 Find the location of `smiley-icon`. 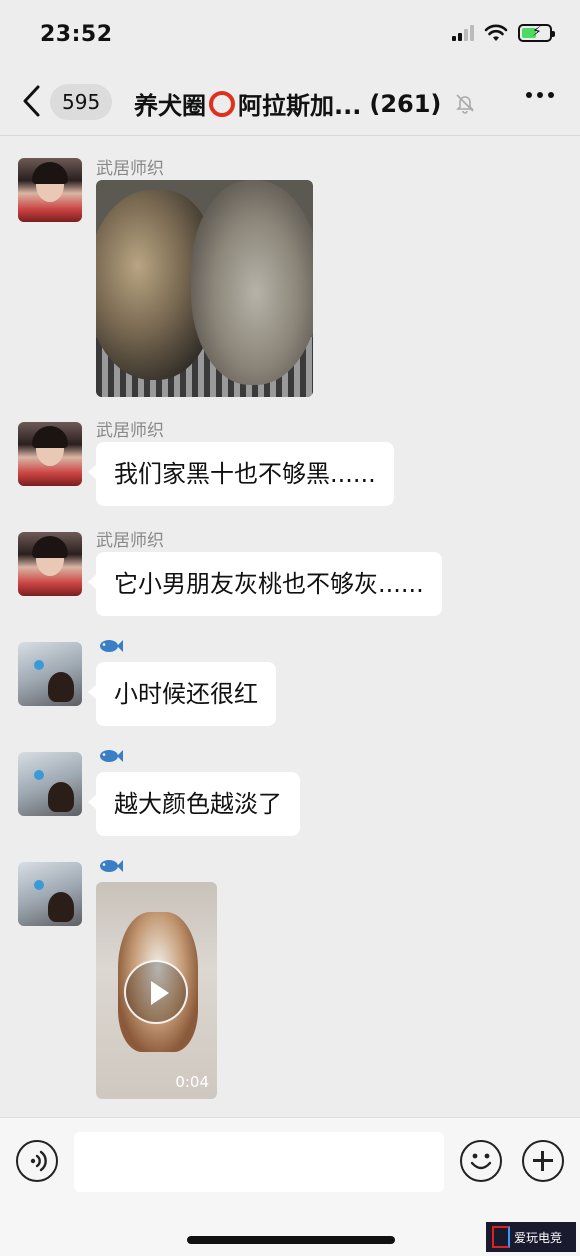

smiley-icon is located at coordinates (481, 1161).